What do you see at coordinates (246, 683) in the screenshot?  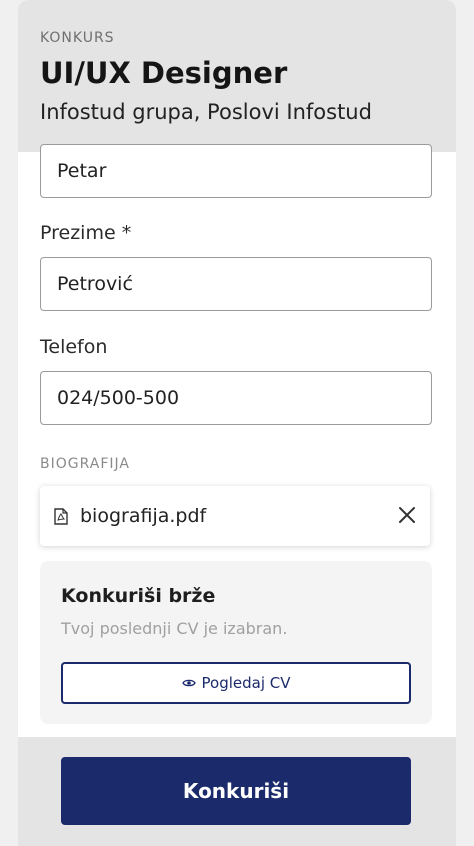 I see `view-cv-label: Pogledaj CV` at bounding box center [246, 683].